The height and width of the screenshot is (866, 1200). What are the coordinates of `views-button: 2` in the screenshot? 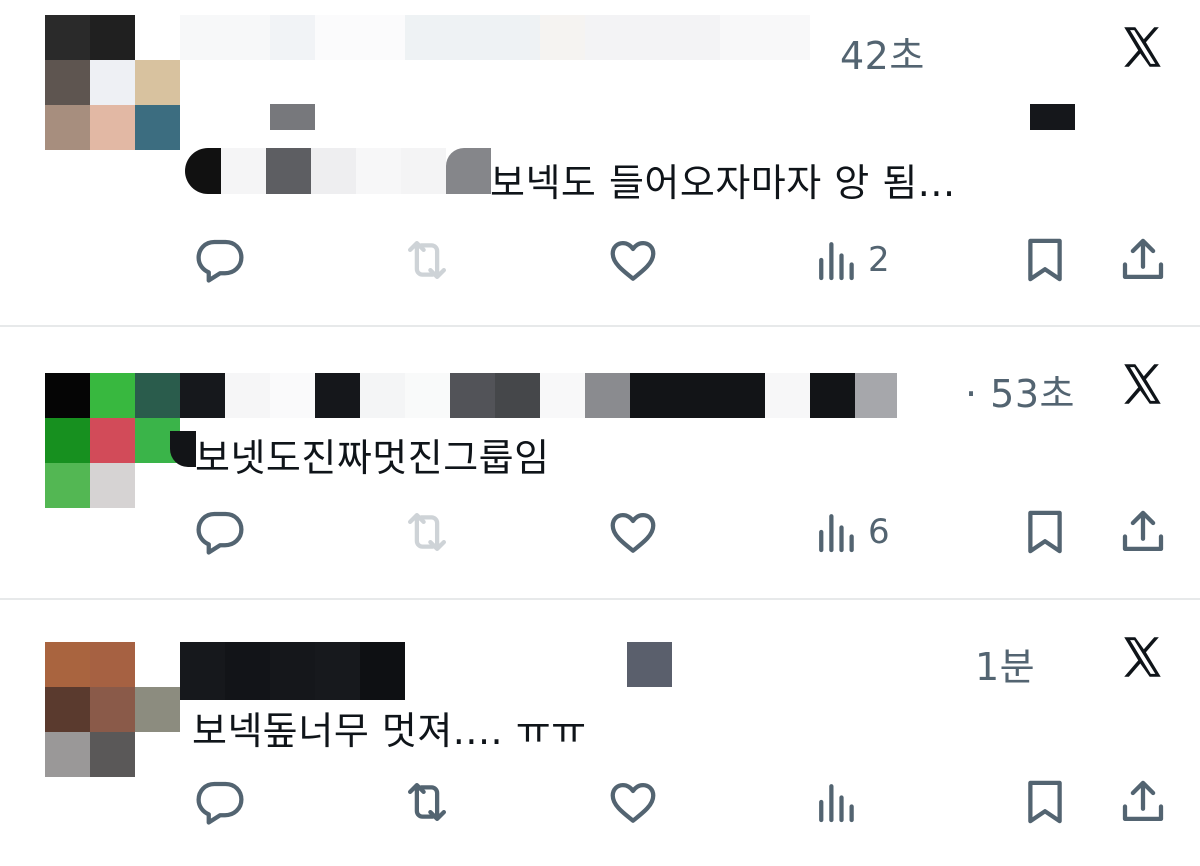 It's located at (850, 260).